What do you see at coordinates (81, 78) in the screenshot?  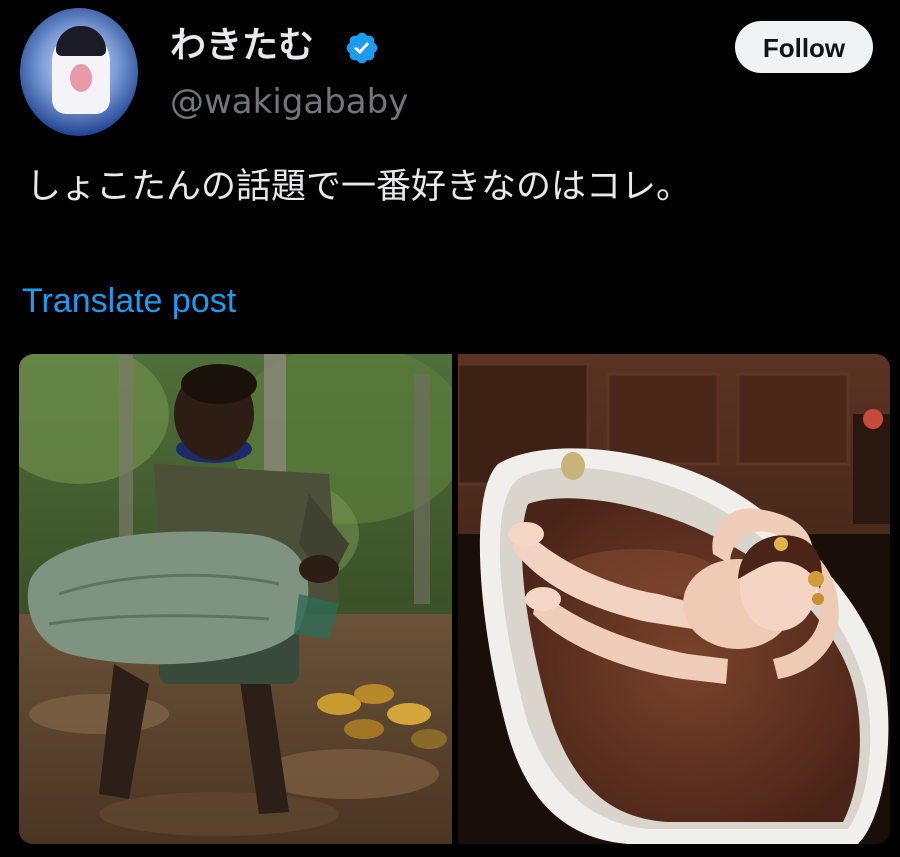 I see `avatar-blush-shape` at bounding box center [81, 78].